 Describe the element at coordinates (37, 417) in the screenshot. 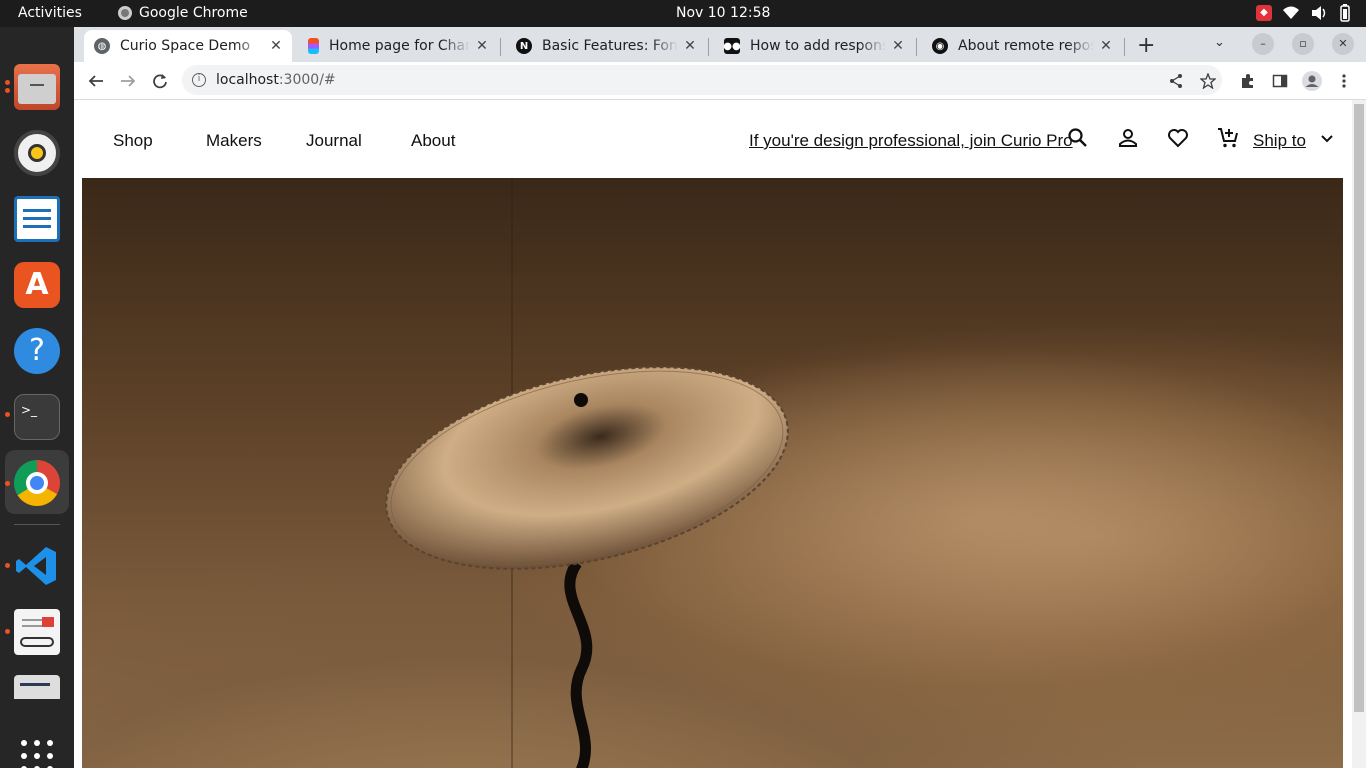

I see `terminal-icon: >_` at that location.